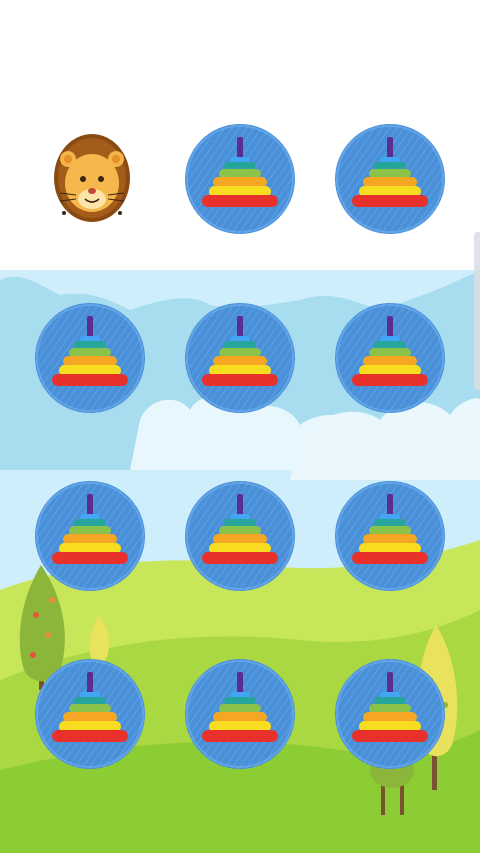  I want to click on edge-panel-handle, so click(477, 311).